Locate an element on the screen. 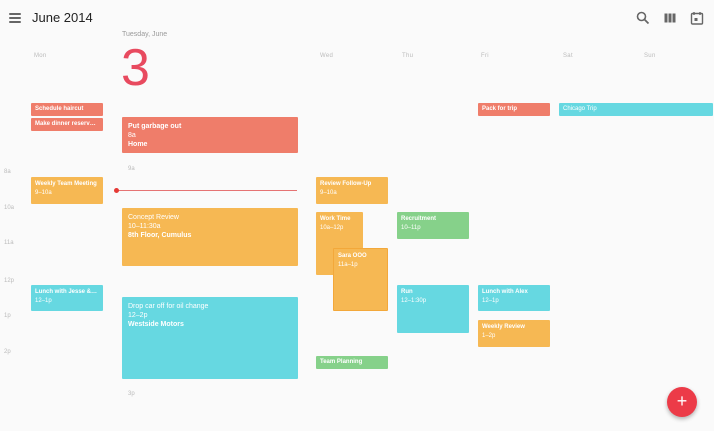  event-time: 1–2p is located at coordinates (489, 336).